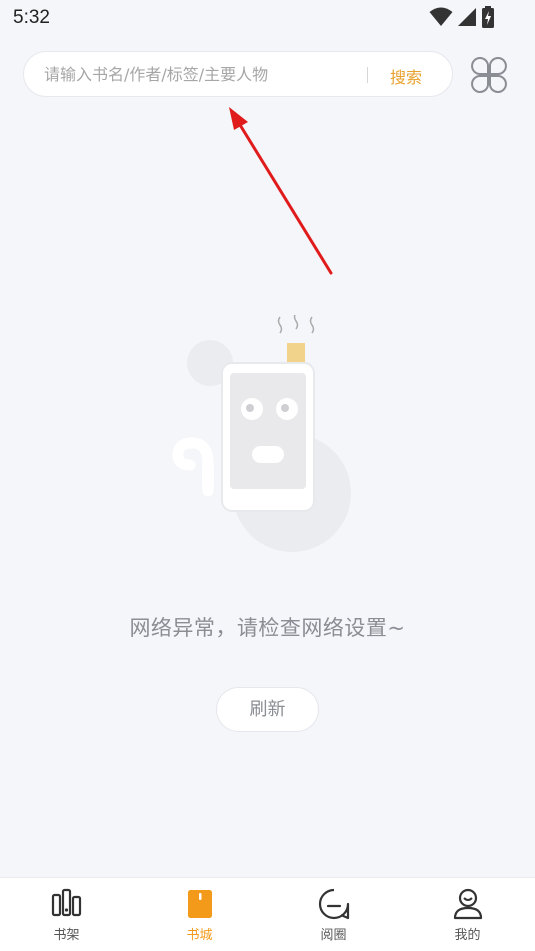 This screenshot has width=535, height=951. I want to click on network-error-message: 网络异常，请检查网络设置~, so click(267, 628).